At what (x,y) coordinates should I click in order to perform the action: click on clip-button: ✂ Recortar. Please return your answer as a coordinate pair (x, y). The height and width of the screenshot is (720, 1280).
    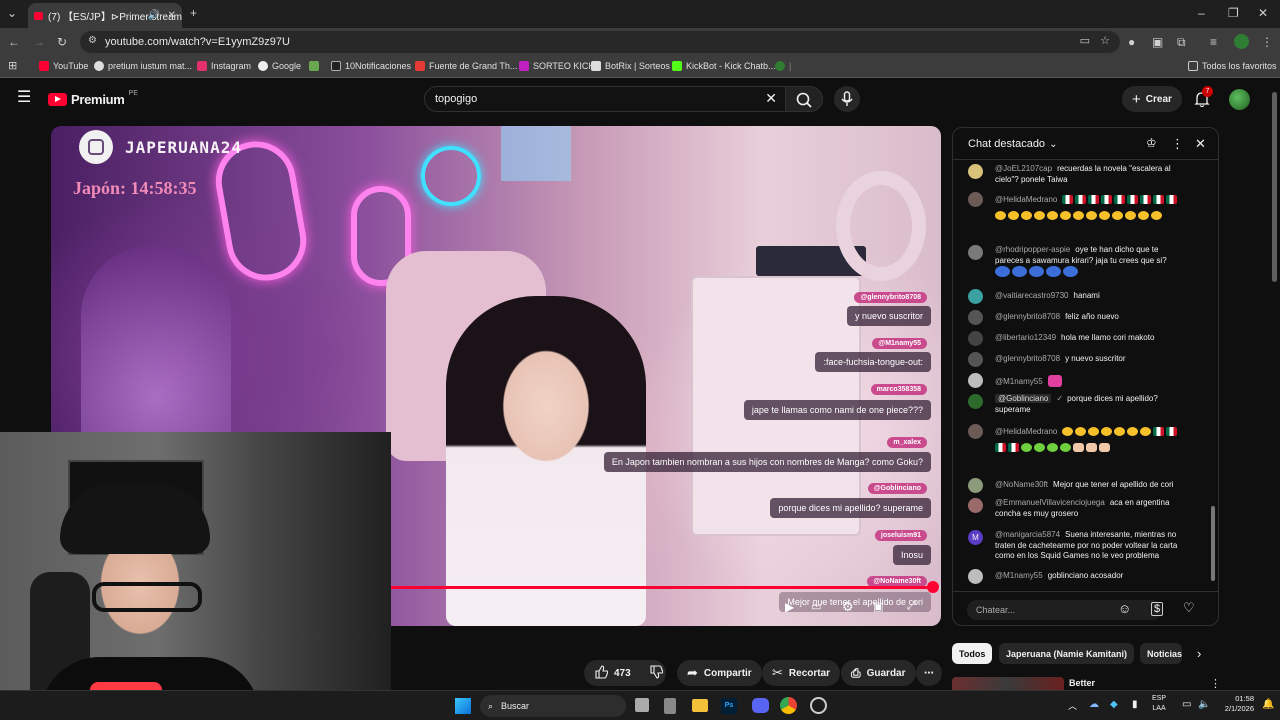
    Looking at the image, I should click on (801, 673).